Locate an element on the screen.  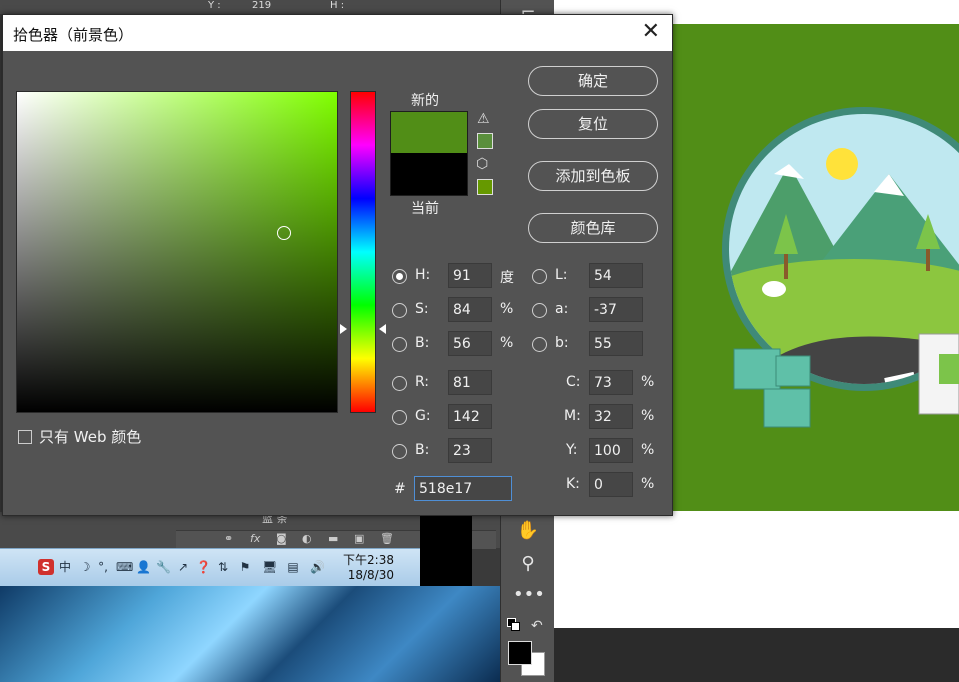
magenta-unit: % is located at coordinates (648, 416).